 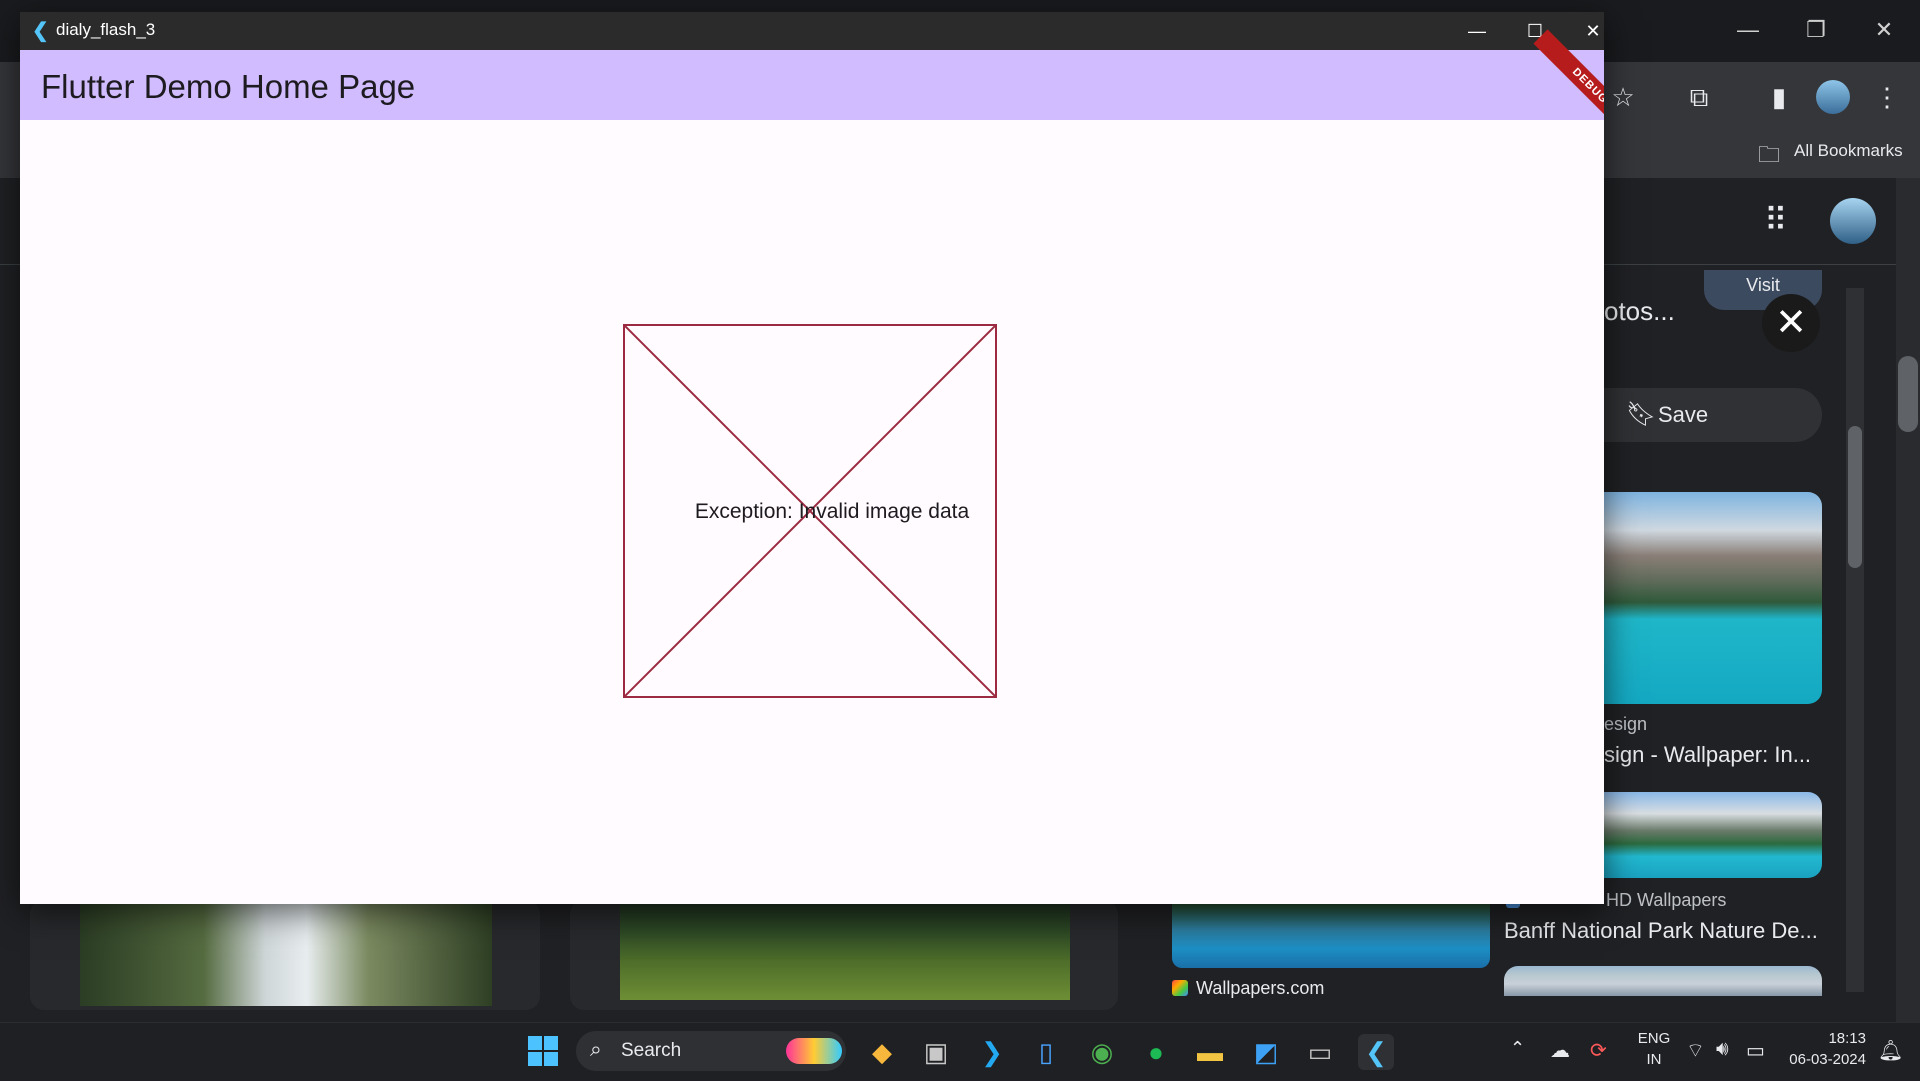 I want to click on window-title: dialy_flash_3, so click(x=106, y=29).